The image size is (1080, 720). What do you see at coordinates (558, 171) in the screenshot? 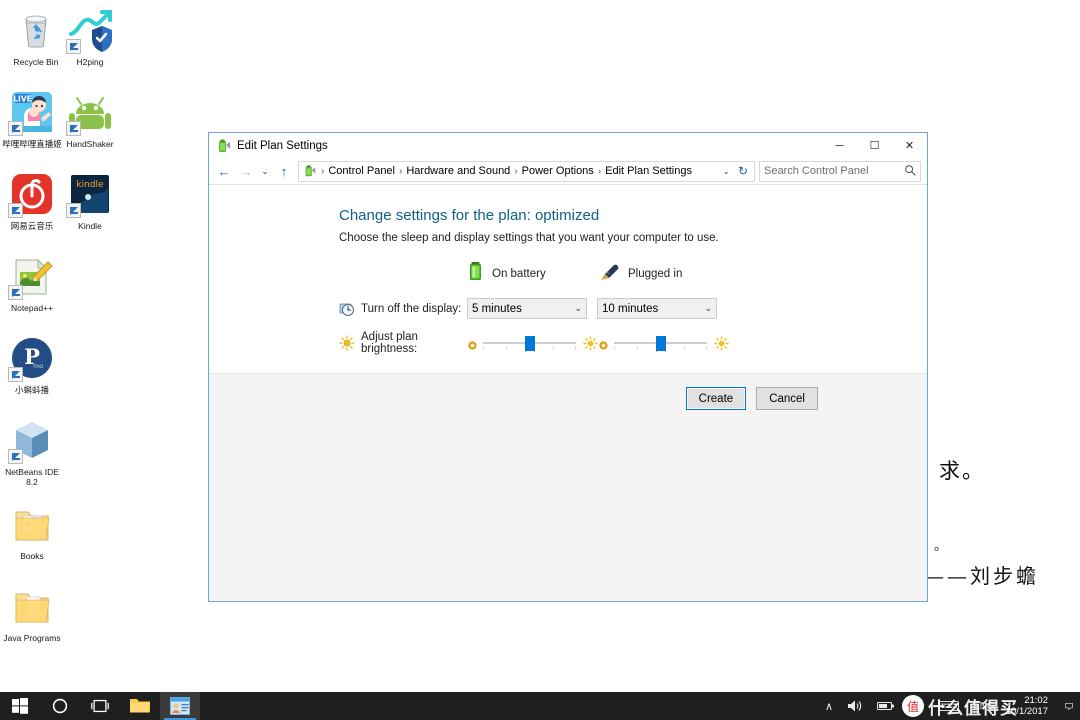
I see `breadcrumb-power-options: Power Options` at bounding box center [558, 171].